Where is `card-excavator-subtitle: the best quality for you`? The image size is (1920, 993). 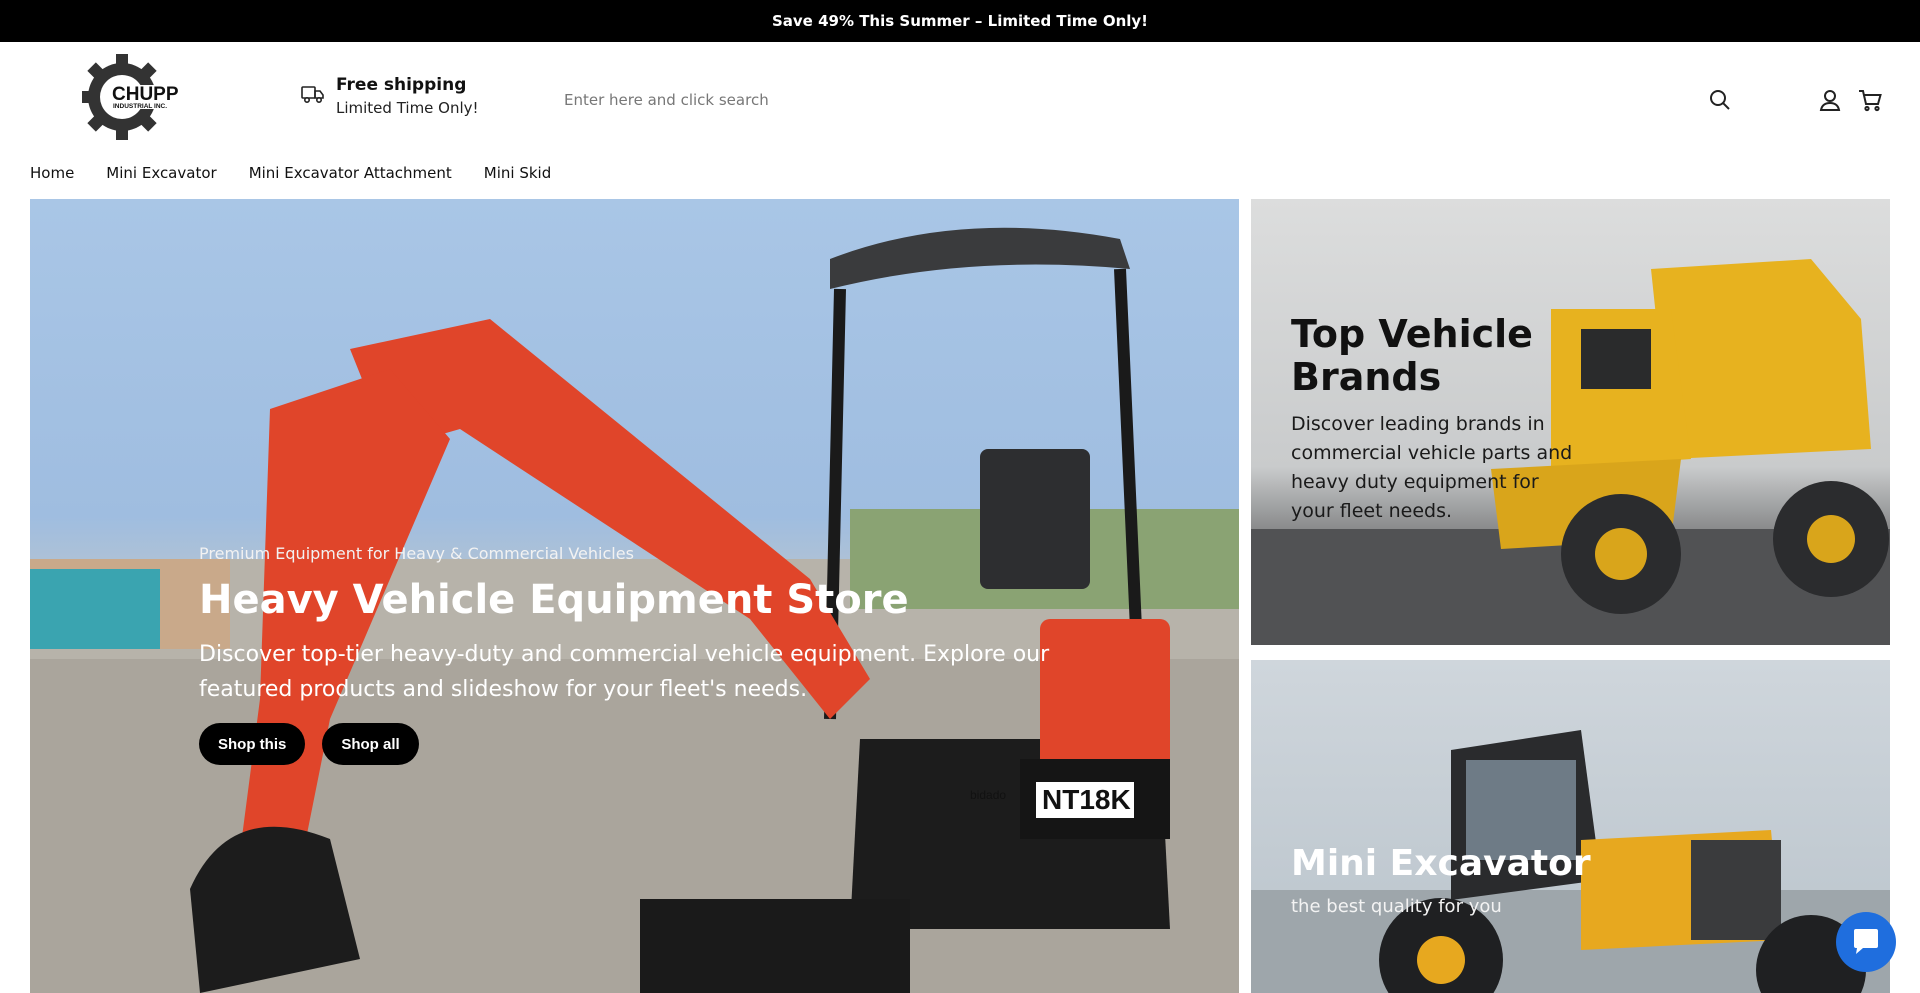 card-excavator-subtitle: the best quality for you is located at coordinates (1396, 906).